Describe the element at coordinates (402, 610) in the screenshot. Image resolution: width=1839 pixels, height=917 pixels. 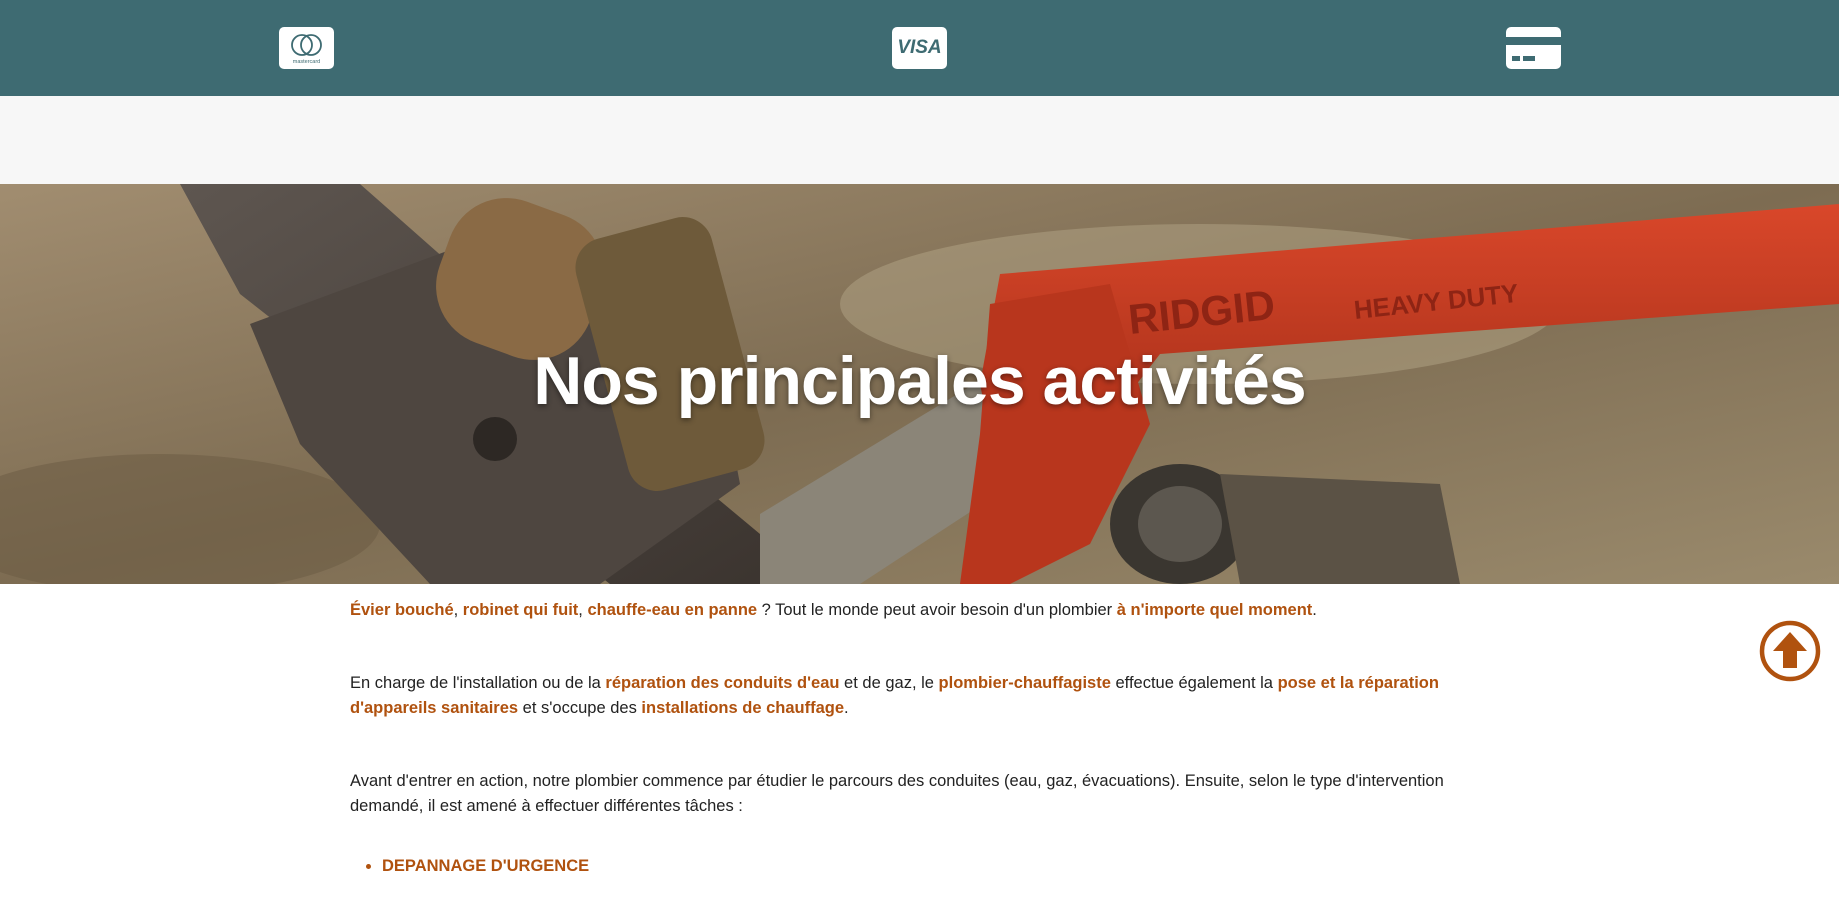
I see `keyword-evier: Évier bouché` at that location.